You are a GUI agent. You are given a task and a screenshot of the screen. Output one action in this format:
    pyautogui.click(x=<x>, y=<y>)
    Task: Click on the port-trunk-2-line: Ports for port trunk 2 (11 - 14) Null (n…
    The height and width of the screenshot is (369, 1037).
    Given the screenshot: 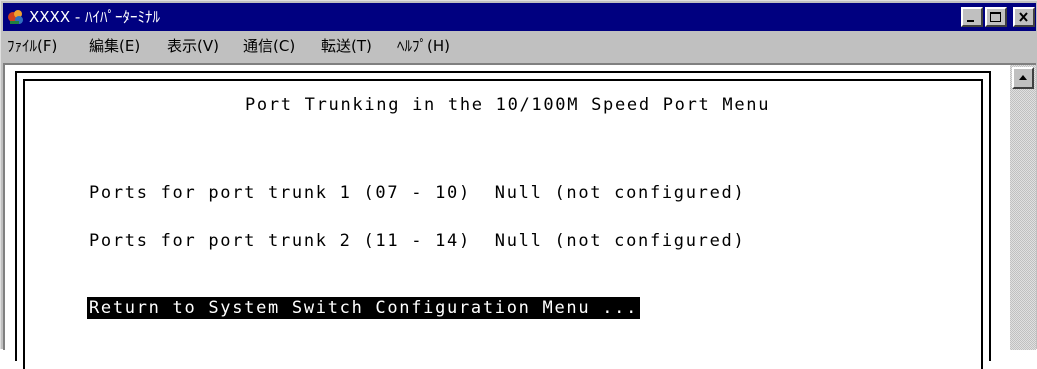 What is the action you would take?
    pyautogui.click(x=417, y=241)
    